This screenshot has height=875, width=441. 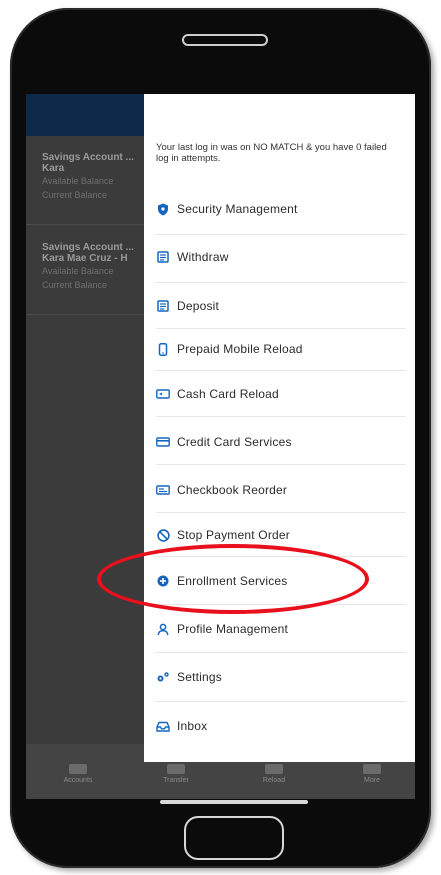 What do you see at coordinates (232, 490) in the screenshot?
I see `menu-item-label: Checkbook Reorder` at bounding box center [232, 490].